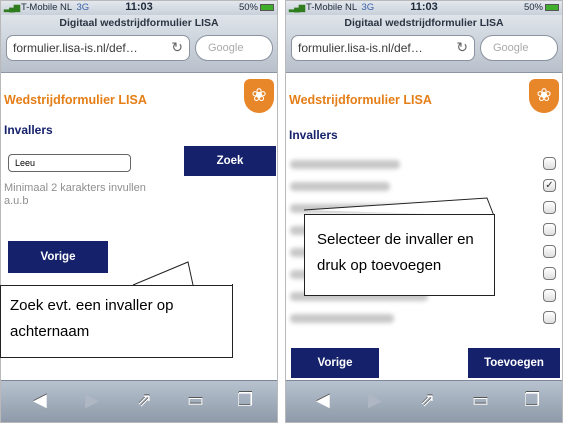 This screenshot has width=563, height=423. What do you see at coordinates (116, 321) in the screenshot?
I see `left-callout: Zoek evt. een invaller op achternaam` at bounding box center [116, 321].